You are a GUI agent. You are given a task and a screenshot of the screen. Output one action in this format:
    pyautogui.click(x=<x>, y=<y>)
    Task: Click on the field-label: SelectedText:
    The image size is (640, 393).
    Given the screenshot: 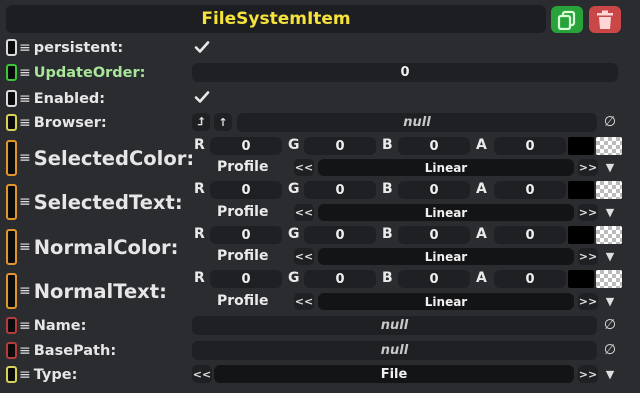 What is the action you would take?
    pyautogui.click(x=108, y=202)
    